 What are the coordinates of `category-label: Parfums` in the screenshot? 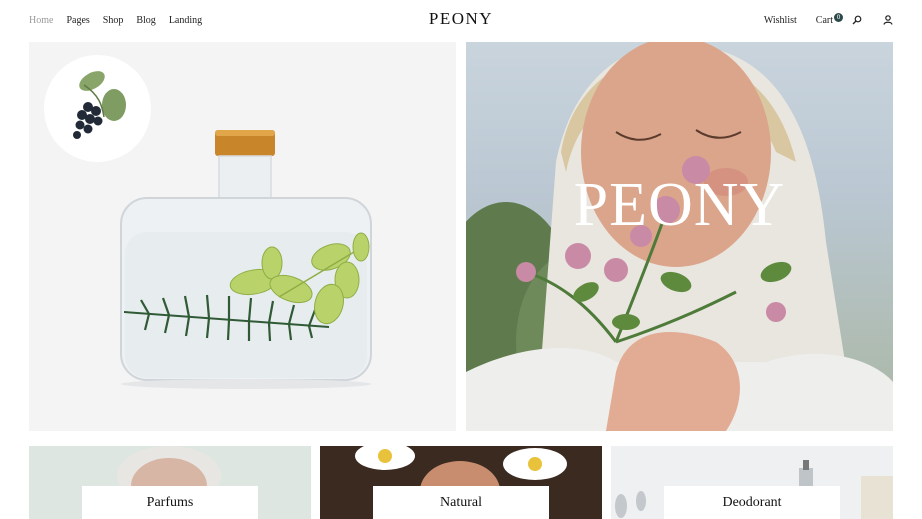 It's located at (170, 502).